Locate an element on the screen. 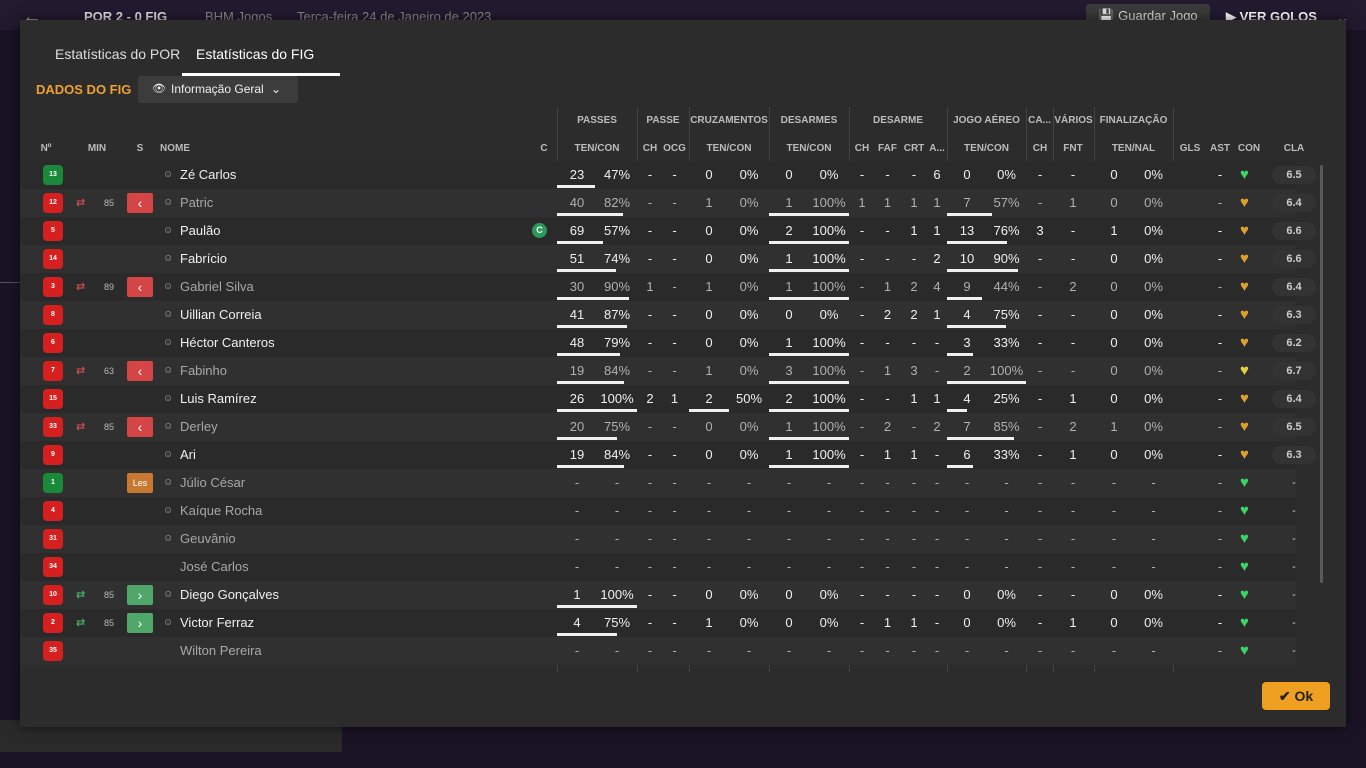 The width and height of the screenshot is (1366, 768). player-name: Victor Ferraz is located at coordinates (217, 623).